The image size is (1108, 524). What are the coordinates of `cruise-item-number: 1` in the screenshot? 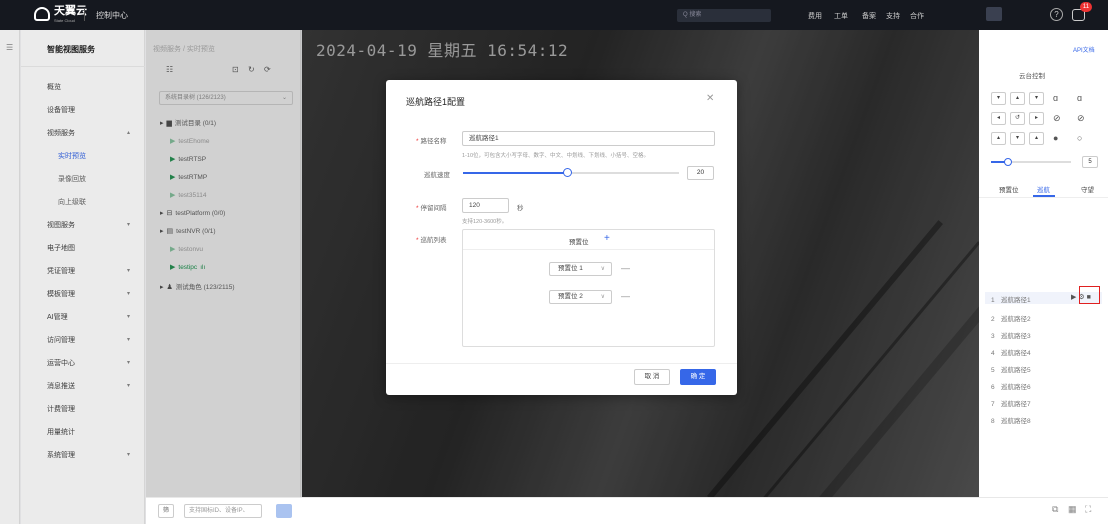 It's located at (993, 300).